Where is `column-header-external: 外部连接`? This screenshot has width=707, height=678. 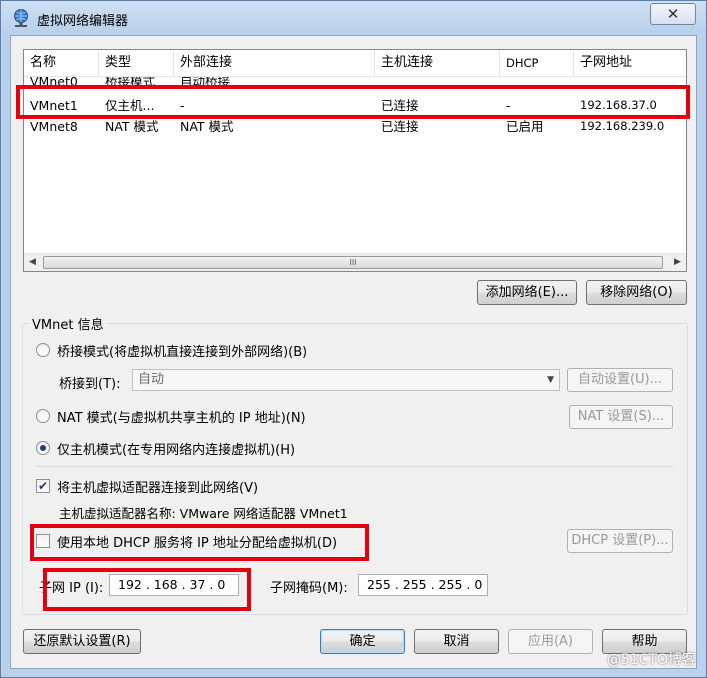 column-header-external: 外部连接 is located at coordinates (274, 63).